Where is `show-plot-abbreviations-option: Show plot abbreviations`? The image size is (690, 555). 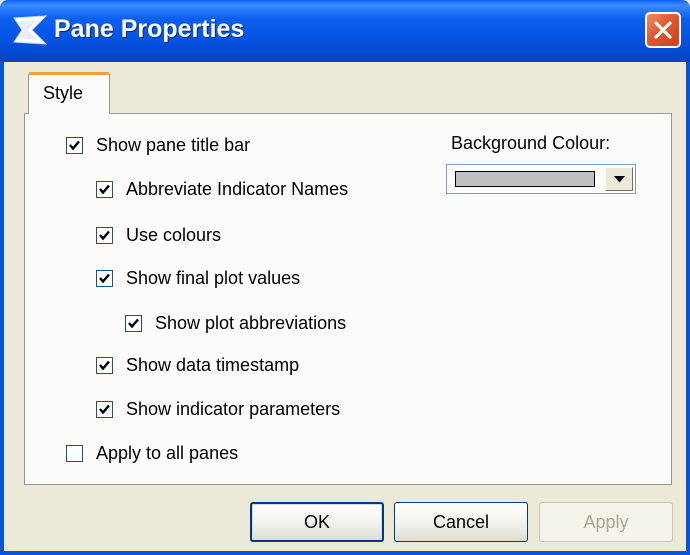 show-plot-abbreviations-option: Show plot abbreviations is located at coordinates (235, 323).